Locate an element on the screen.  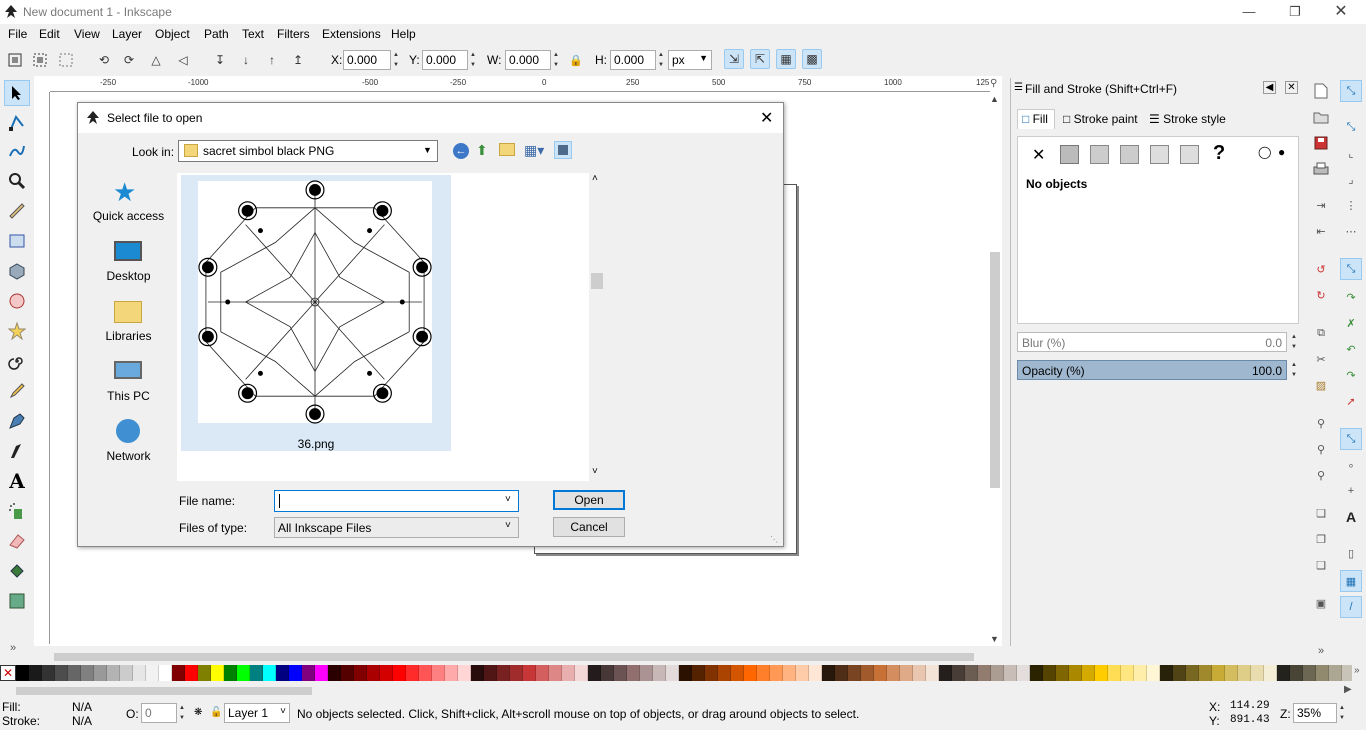
snap-grid-icon: ▦ is located at coordinates (1351, 581).